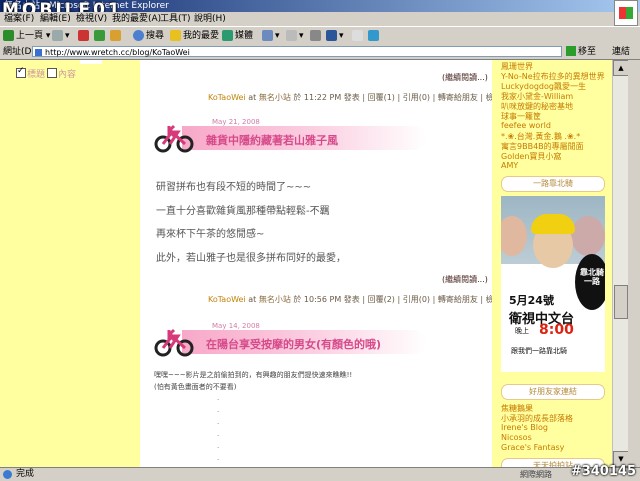 The width and height of the screenshot is (640, 481). I want to click on mail-button: ▾, so click(295, 36).